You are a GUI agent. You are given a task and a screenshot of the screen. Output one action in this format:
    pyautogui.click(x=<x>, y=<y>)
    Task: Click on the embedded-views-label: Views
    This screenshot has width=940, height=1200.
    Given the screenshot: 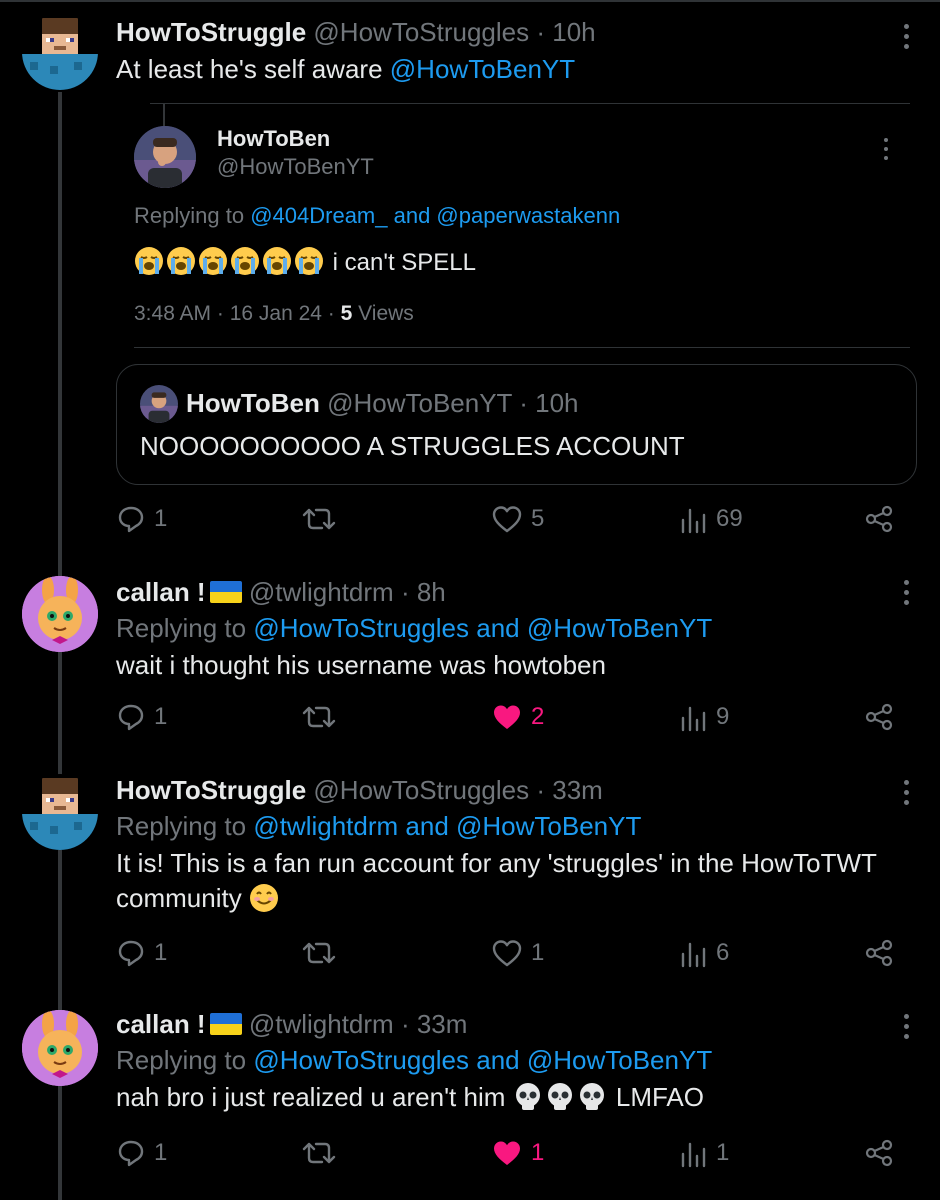 What is the action you would take?
    pyautogui.click(x=386, y=313)
    